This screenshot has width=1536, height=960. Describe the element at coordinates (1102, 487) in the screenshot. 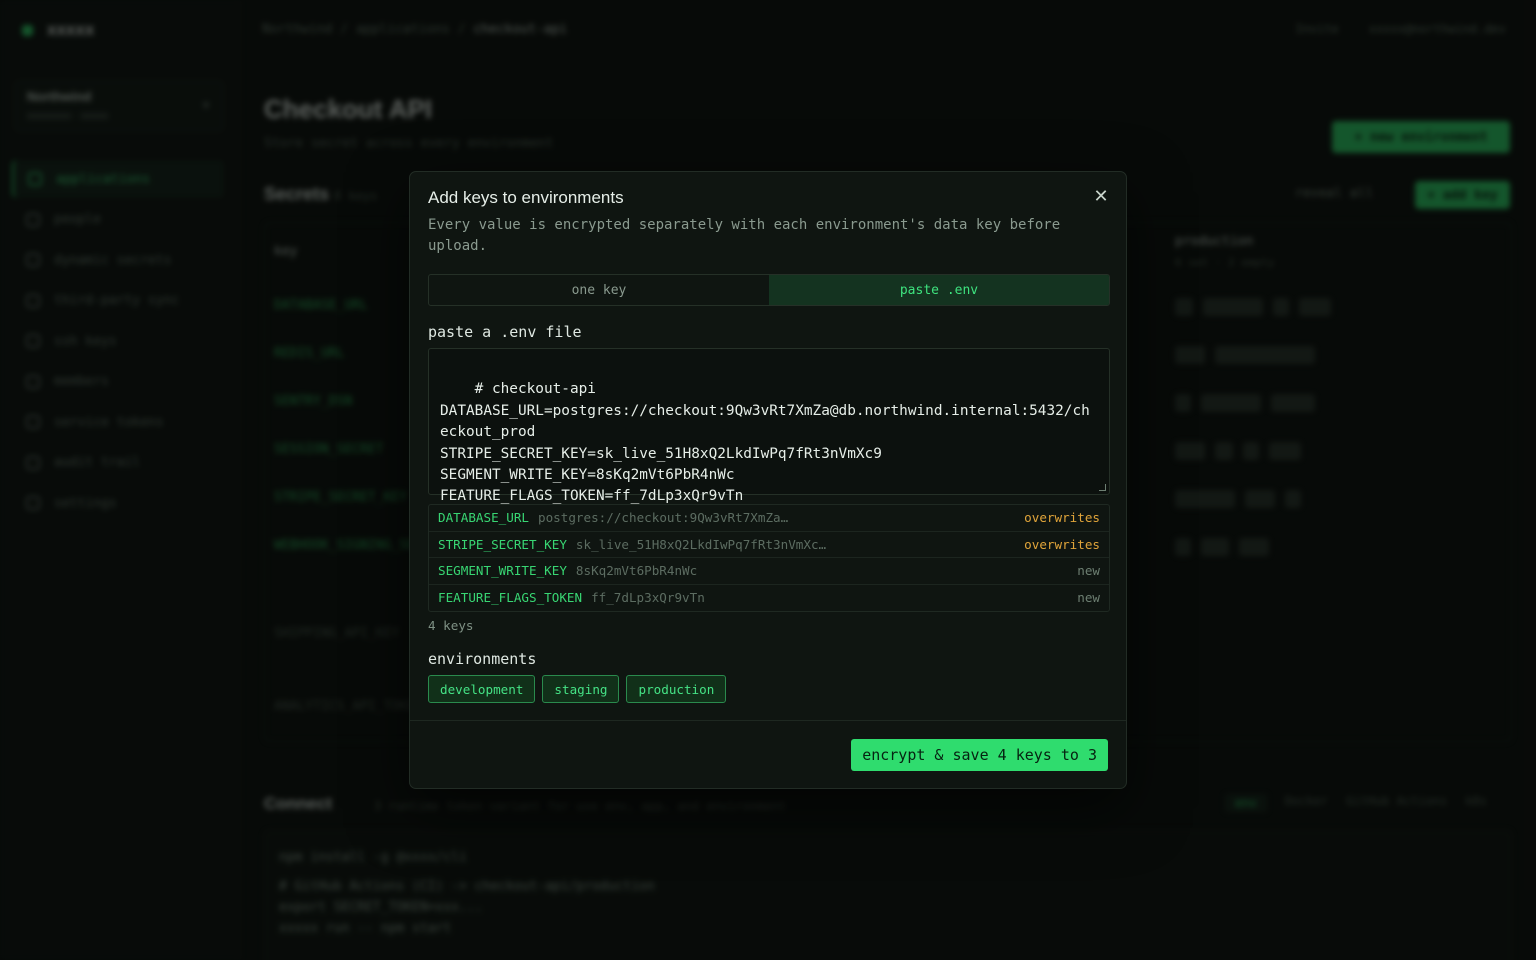

I see `resize-handle-icon` at that location.